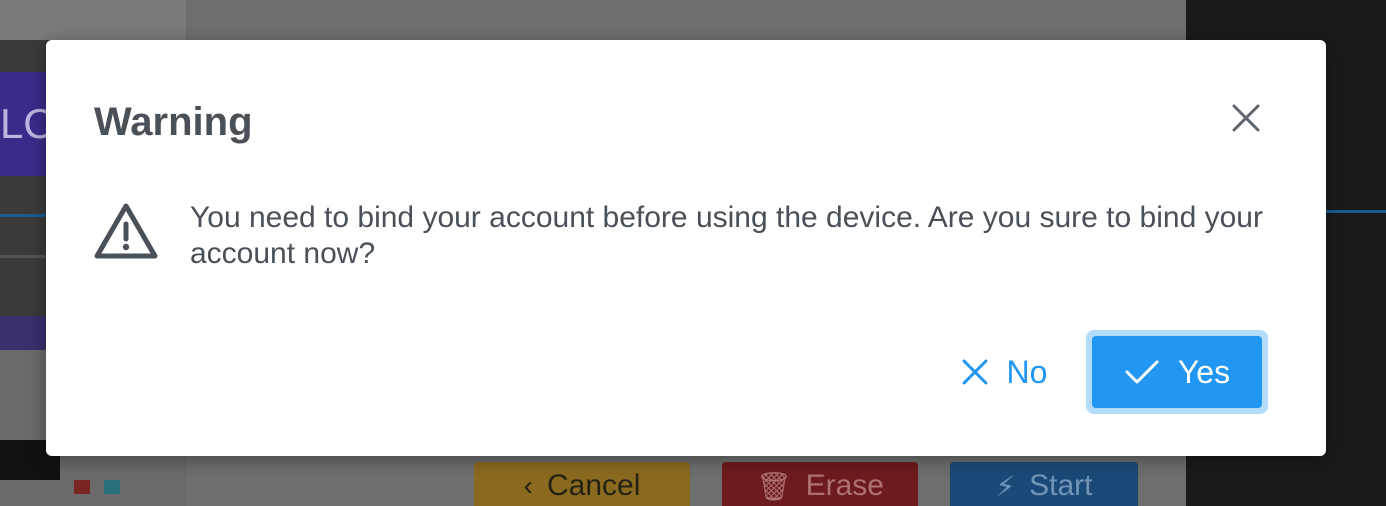 This screenshot has width=1386, height=506. Describe the element at coordinates (173, 122) in the screenshot. I see `dialog-title: Warning` at that location.